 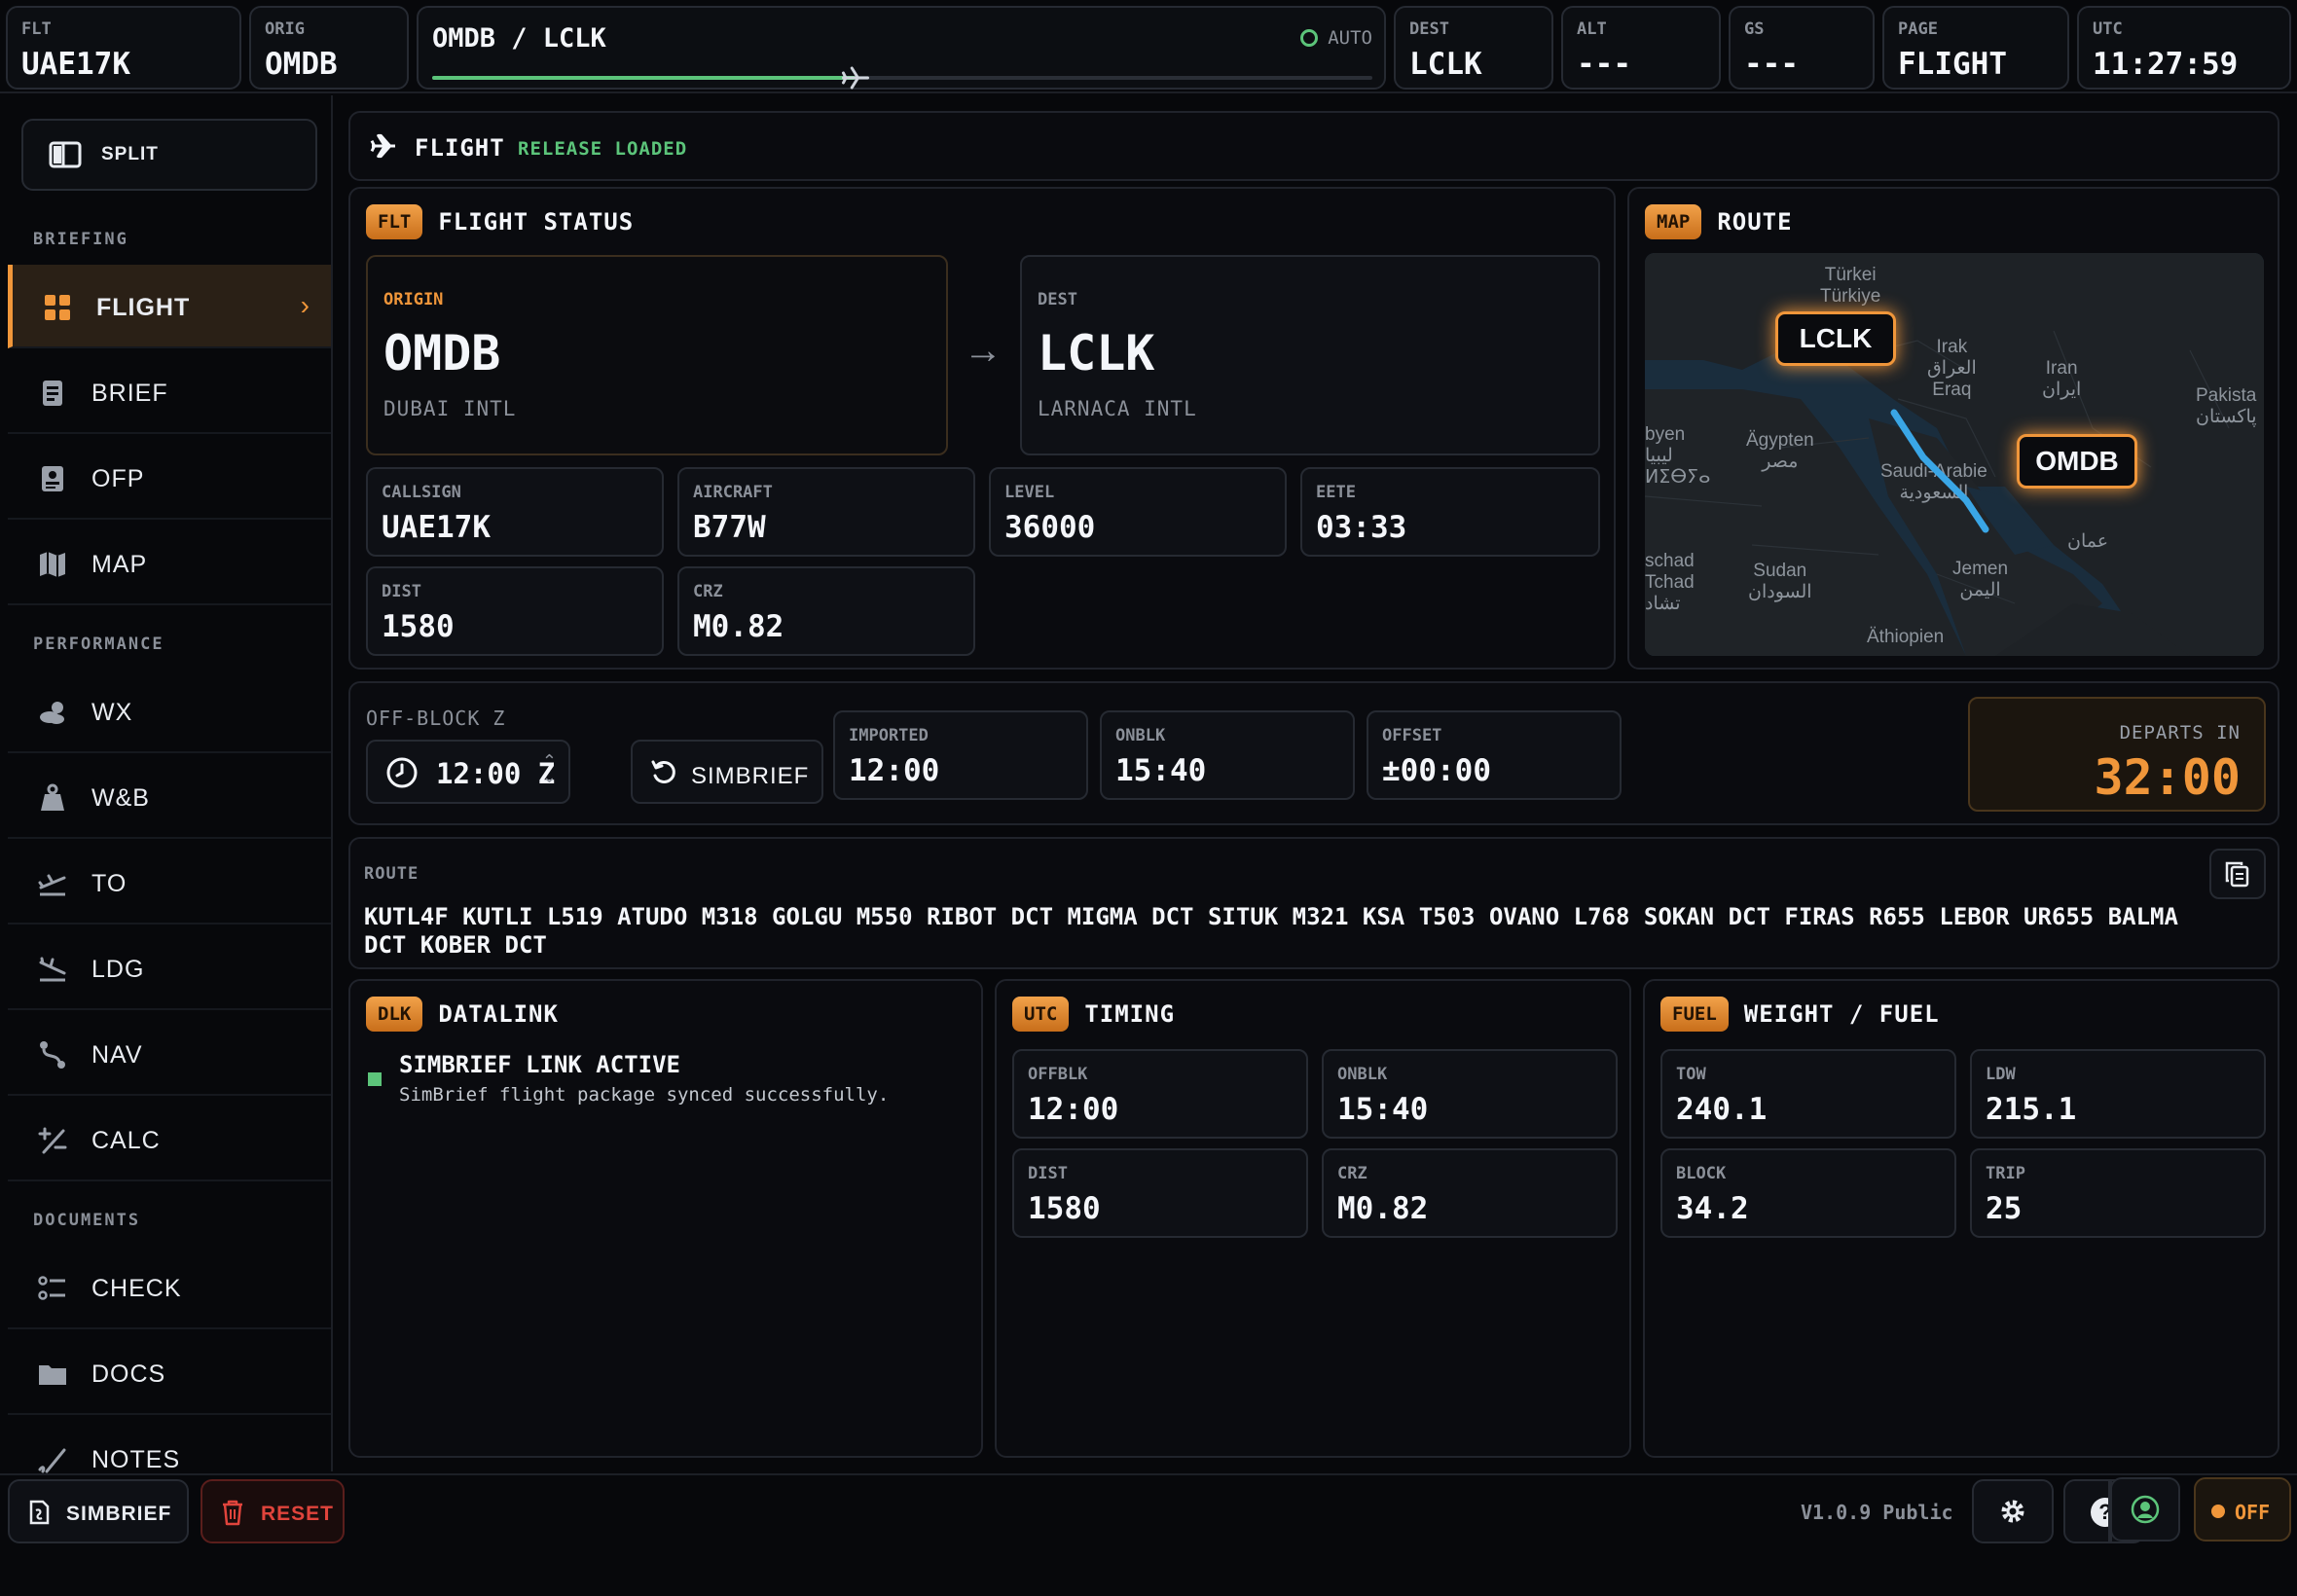 What do you see at coordinates (729, 527) in the screenshot?
I see `aircraft-value: B77W` at bounding box center [729, 527].